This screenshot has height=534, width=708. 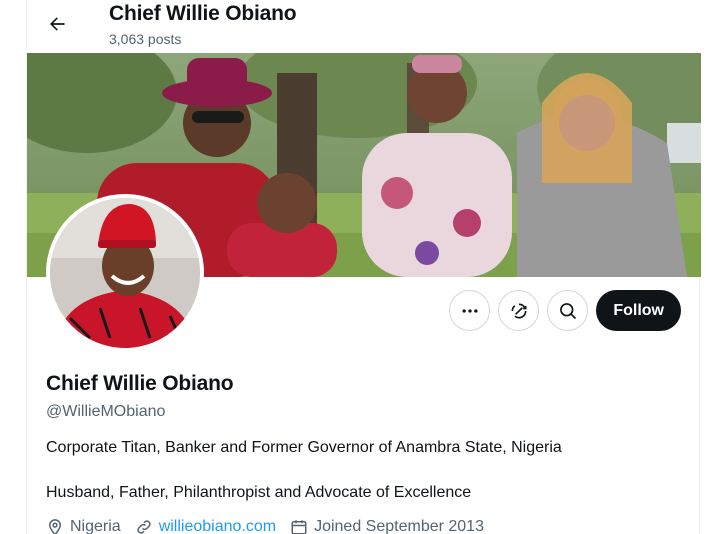 I want to click on more-button, so click(x=470, y=310).